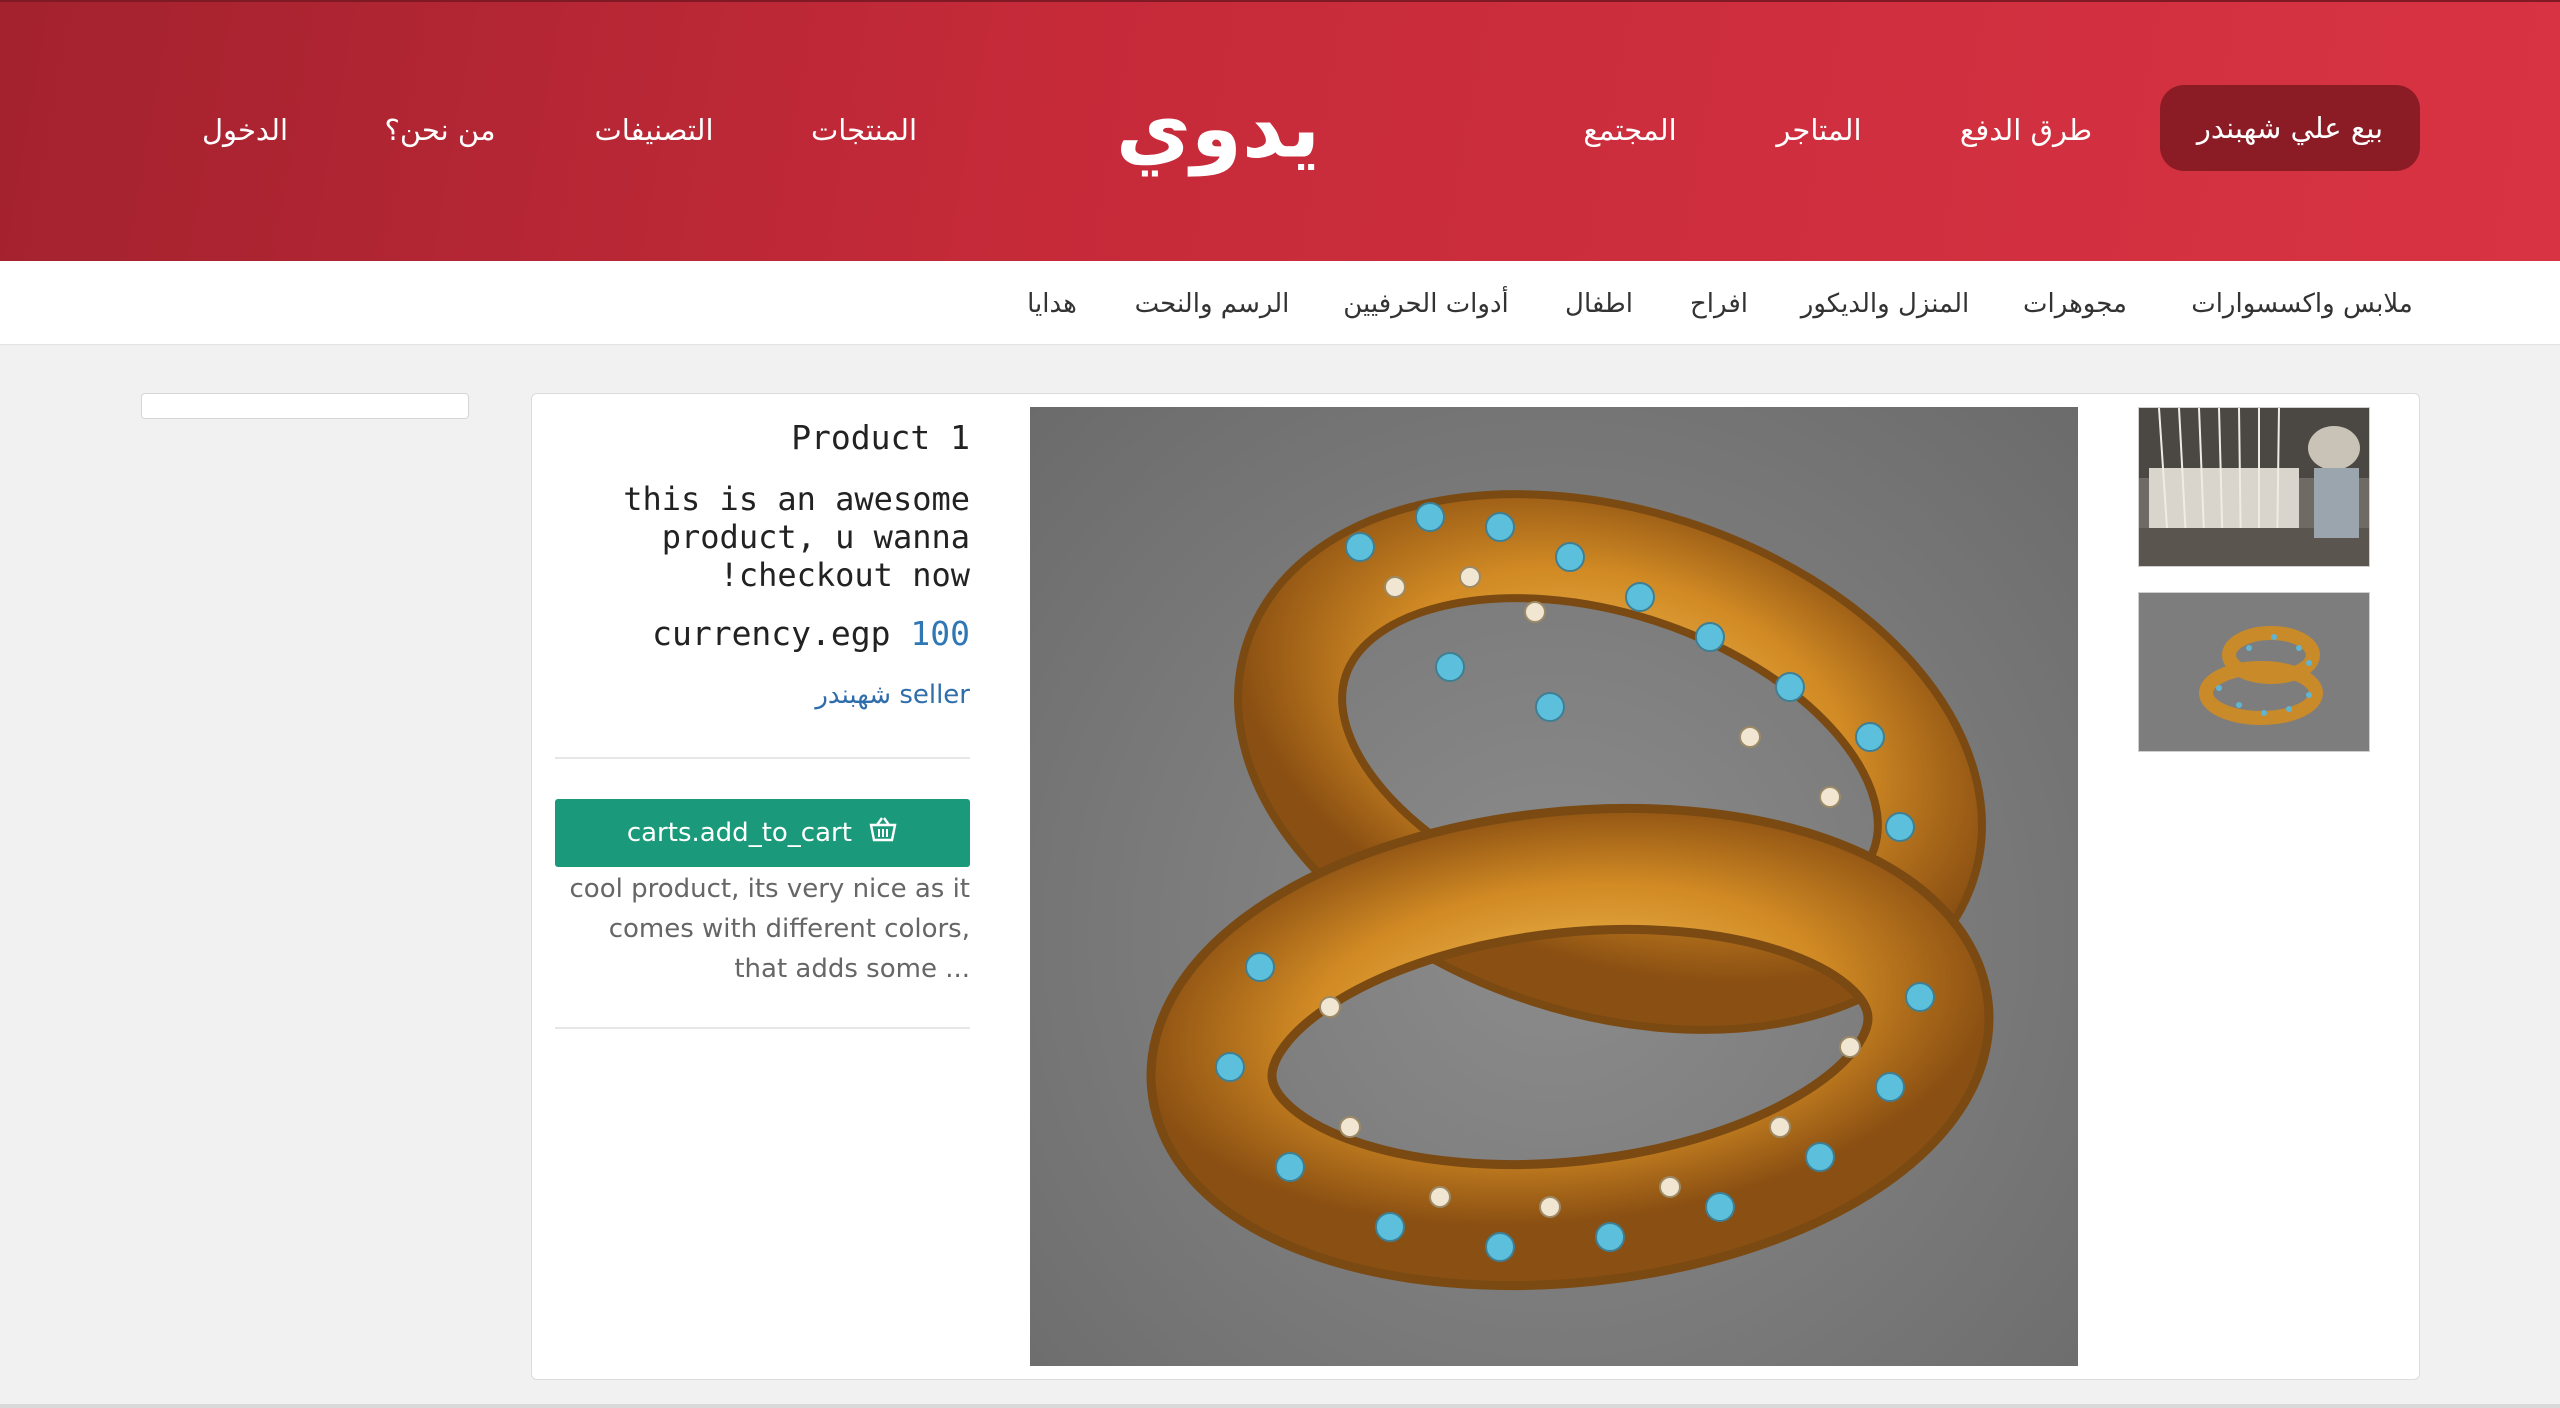  I want to click on product-thumbnail-weaving, so click(2254, 487).